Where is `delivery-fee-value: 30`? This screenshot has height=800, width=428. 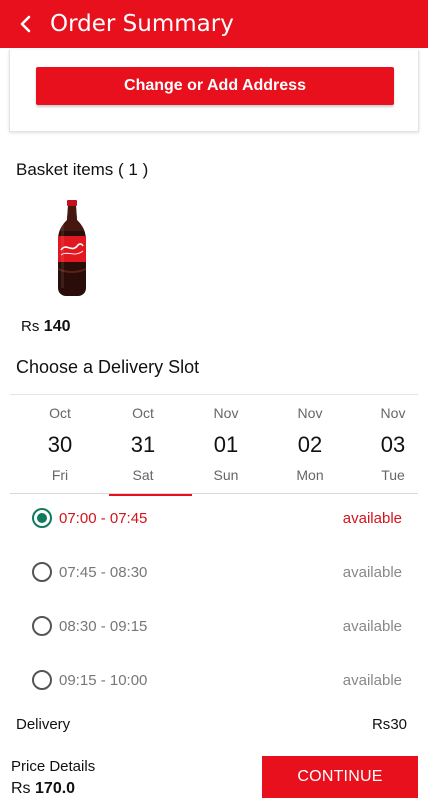 delivery-fee-value: 30 is located at coordinates (398, 724).